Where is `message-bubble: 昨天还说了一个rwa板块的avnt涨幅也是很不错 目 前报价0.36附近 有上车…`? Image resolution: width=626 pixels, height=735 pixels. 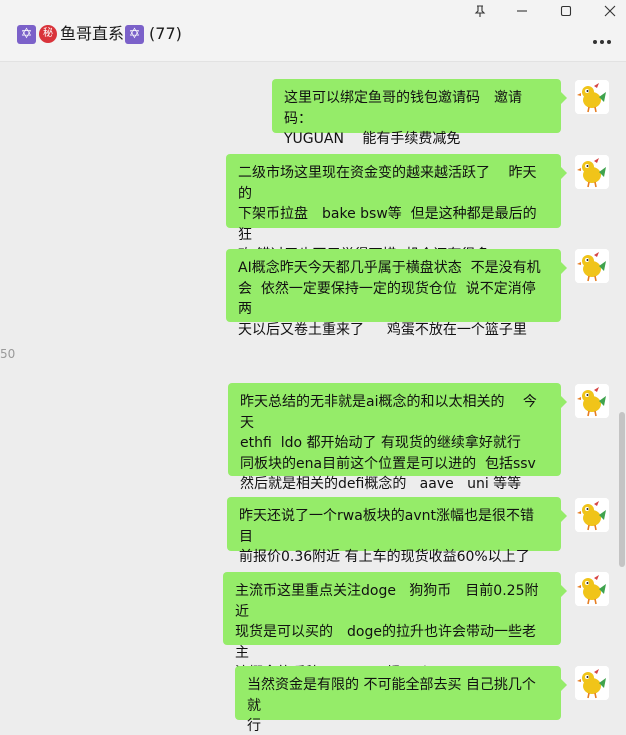
message-bubble: 昨天还说了一个rwa板块的avnt涨幅也是很不错 目 前报价0.36附近 有上车… is located at coordinates (397, 531).